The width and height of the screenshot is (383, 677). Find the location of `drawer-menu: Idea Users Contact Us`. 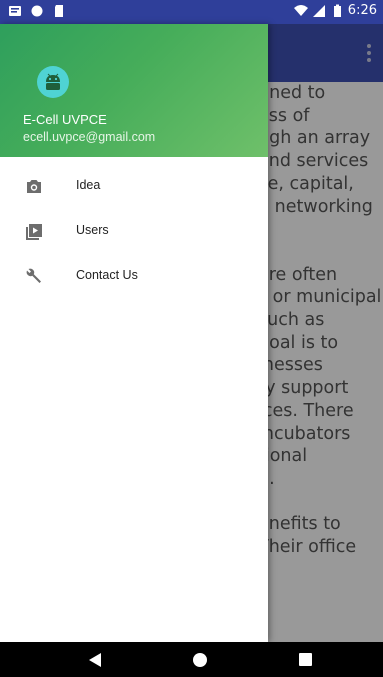

drawer-menu: Idea Users Contact Us is located at coordinates (134, 231).